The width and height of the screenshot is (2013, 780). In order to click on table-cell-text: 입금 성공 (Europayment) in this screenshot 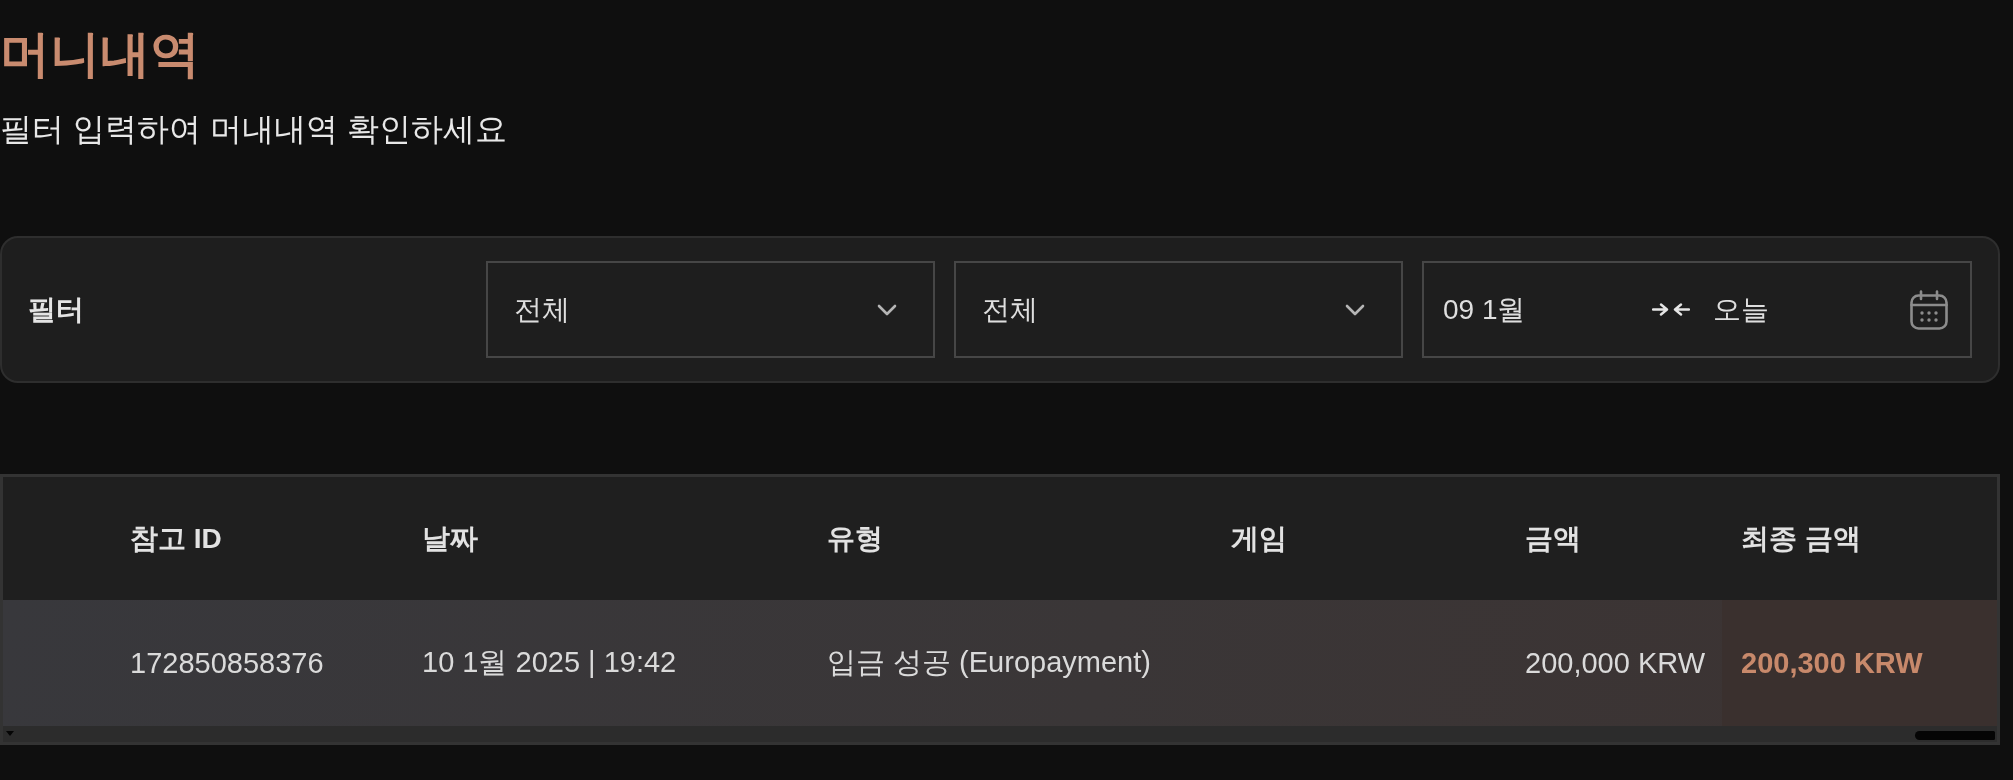, I will do `click(989, 662)`.